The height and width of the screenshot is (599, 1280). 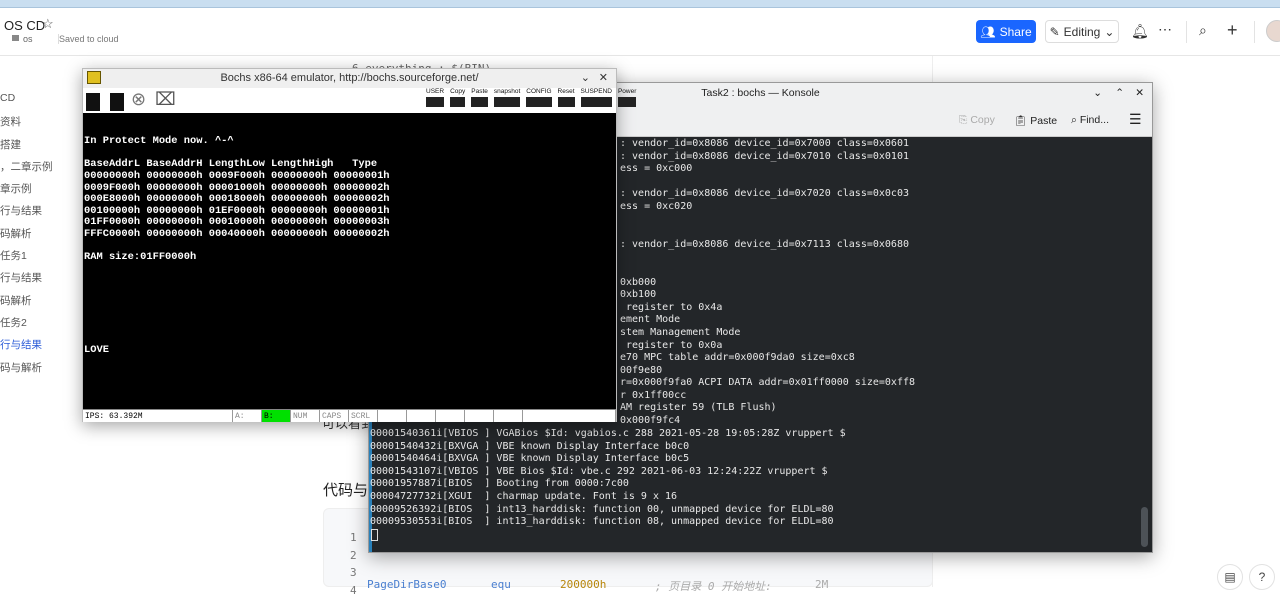 I want to click on breadcrumb-folder: os, so click(x=28, y=39).